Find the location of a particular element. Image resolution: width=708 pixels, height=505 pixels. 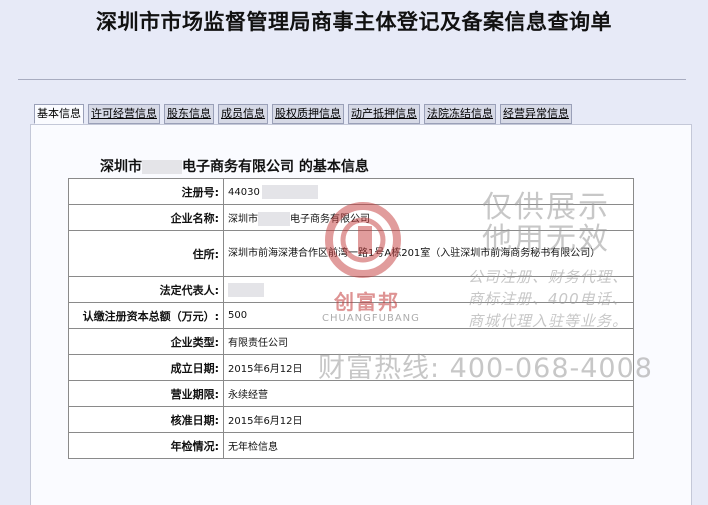

logo-emblem-icon is located at coordinates (363, 240).